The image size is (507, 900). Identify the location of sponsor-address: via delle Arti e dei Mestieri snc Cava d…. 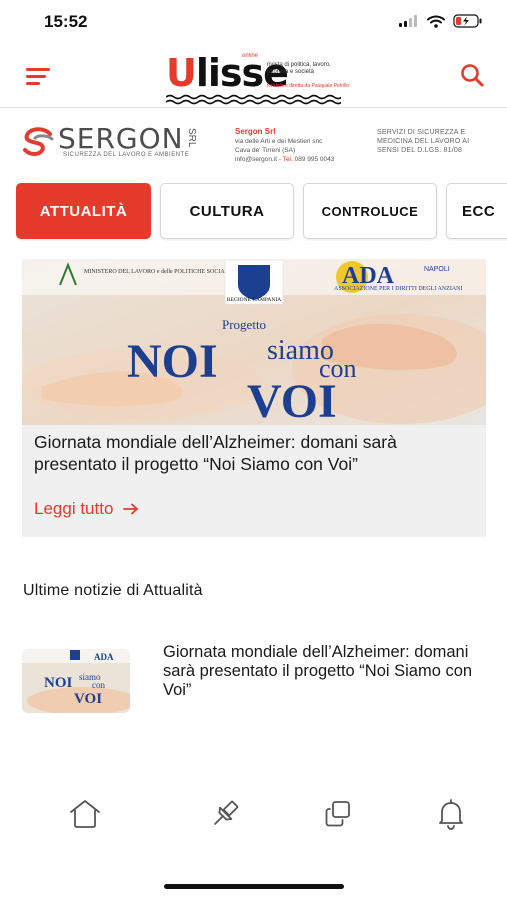
(300, 150).